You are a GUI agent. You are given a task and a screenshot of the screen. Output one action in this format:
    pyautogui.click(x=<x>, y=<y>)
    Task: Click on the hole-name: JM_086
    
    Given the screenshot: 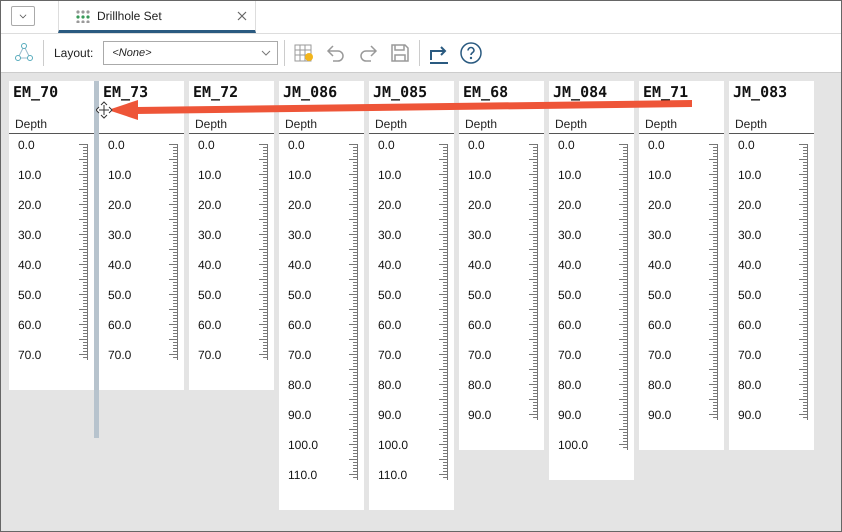 What is the action you would take?
    pyautogui.click(x=310, y=92)
    